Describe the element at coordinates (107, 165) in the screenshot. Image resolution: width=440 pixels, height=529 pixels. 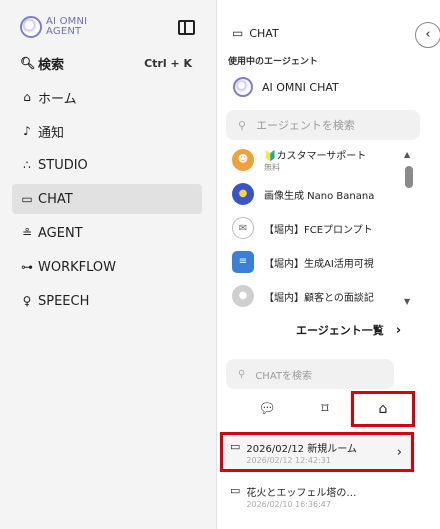
I see `sidebar-item-studio: ∴ STUDIO` at that location.